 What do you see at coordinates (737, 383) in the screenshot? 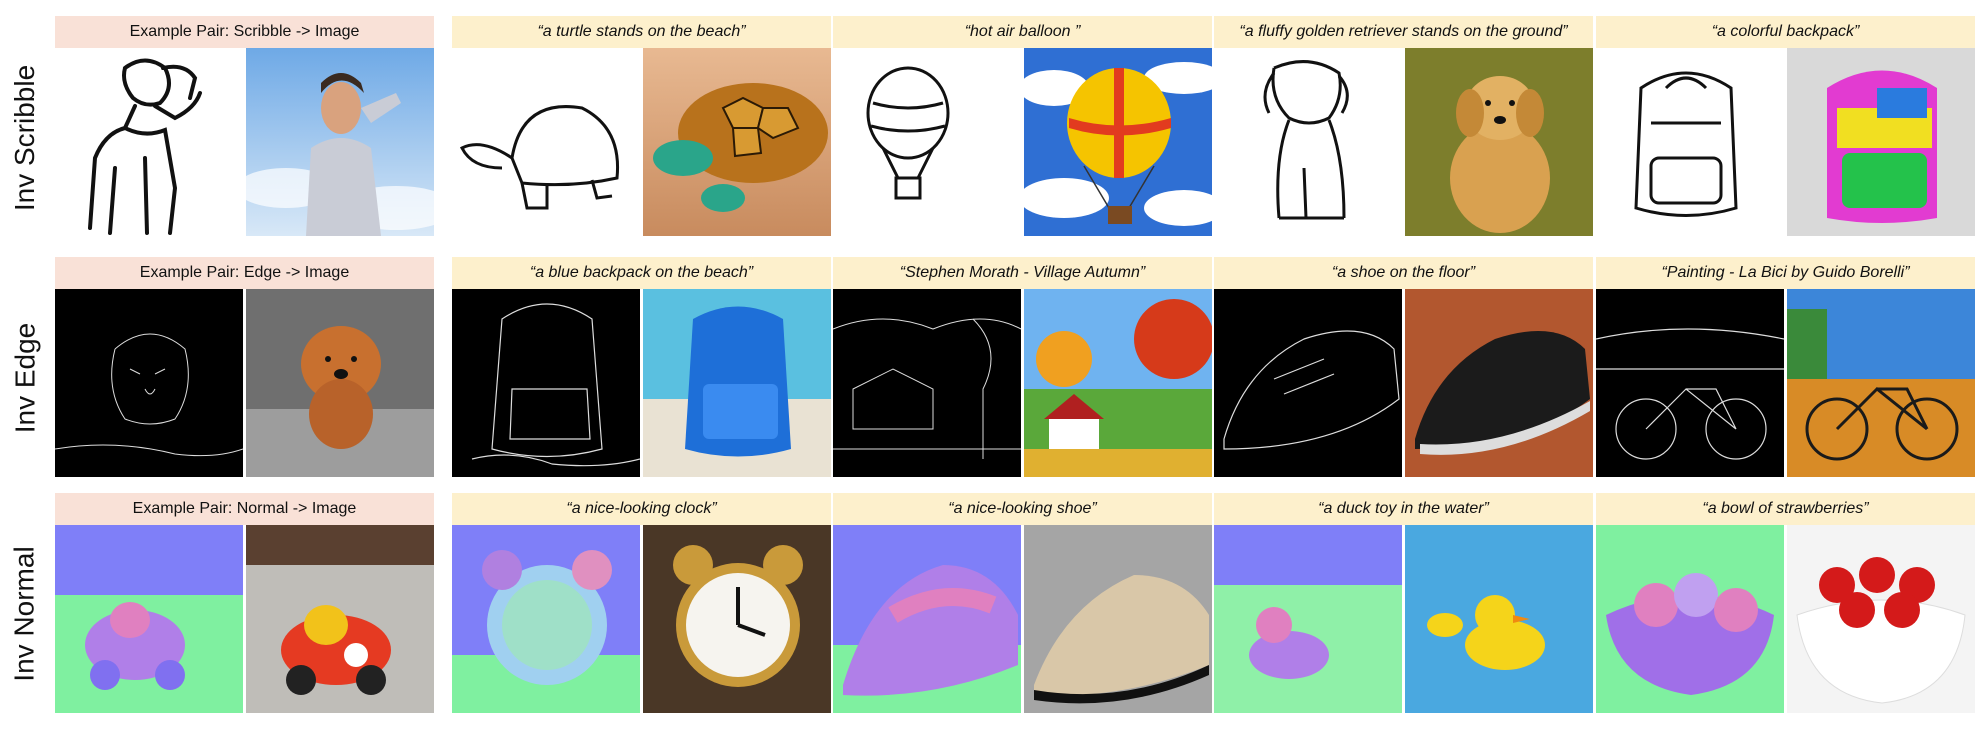
I see `blue-backpack-photo` at bounding box center [737, 383].